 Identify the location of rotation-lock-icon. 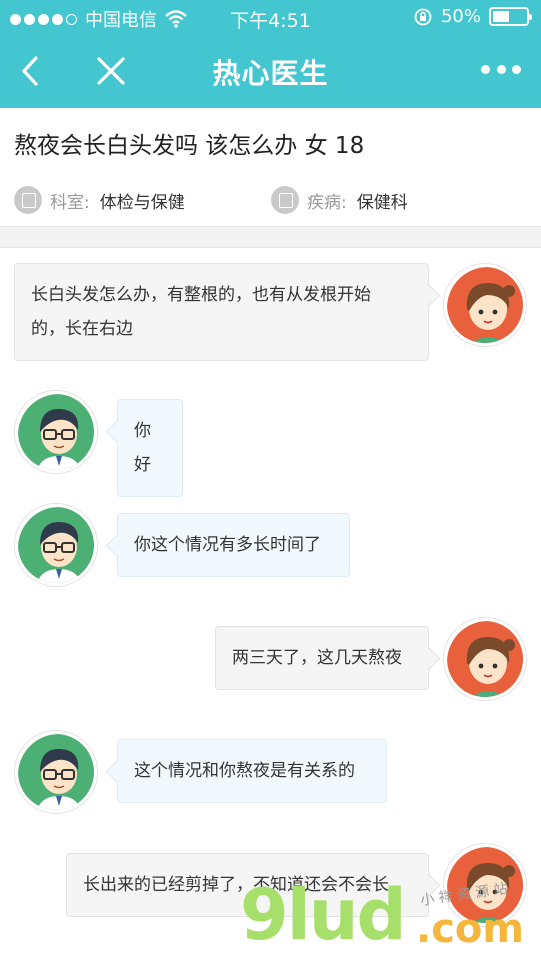
(423, 16).